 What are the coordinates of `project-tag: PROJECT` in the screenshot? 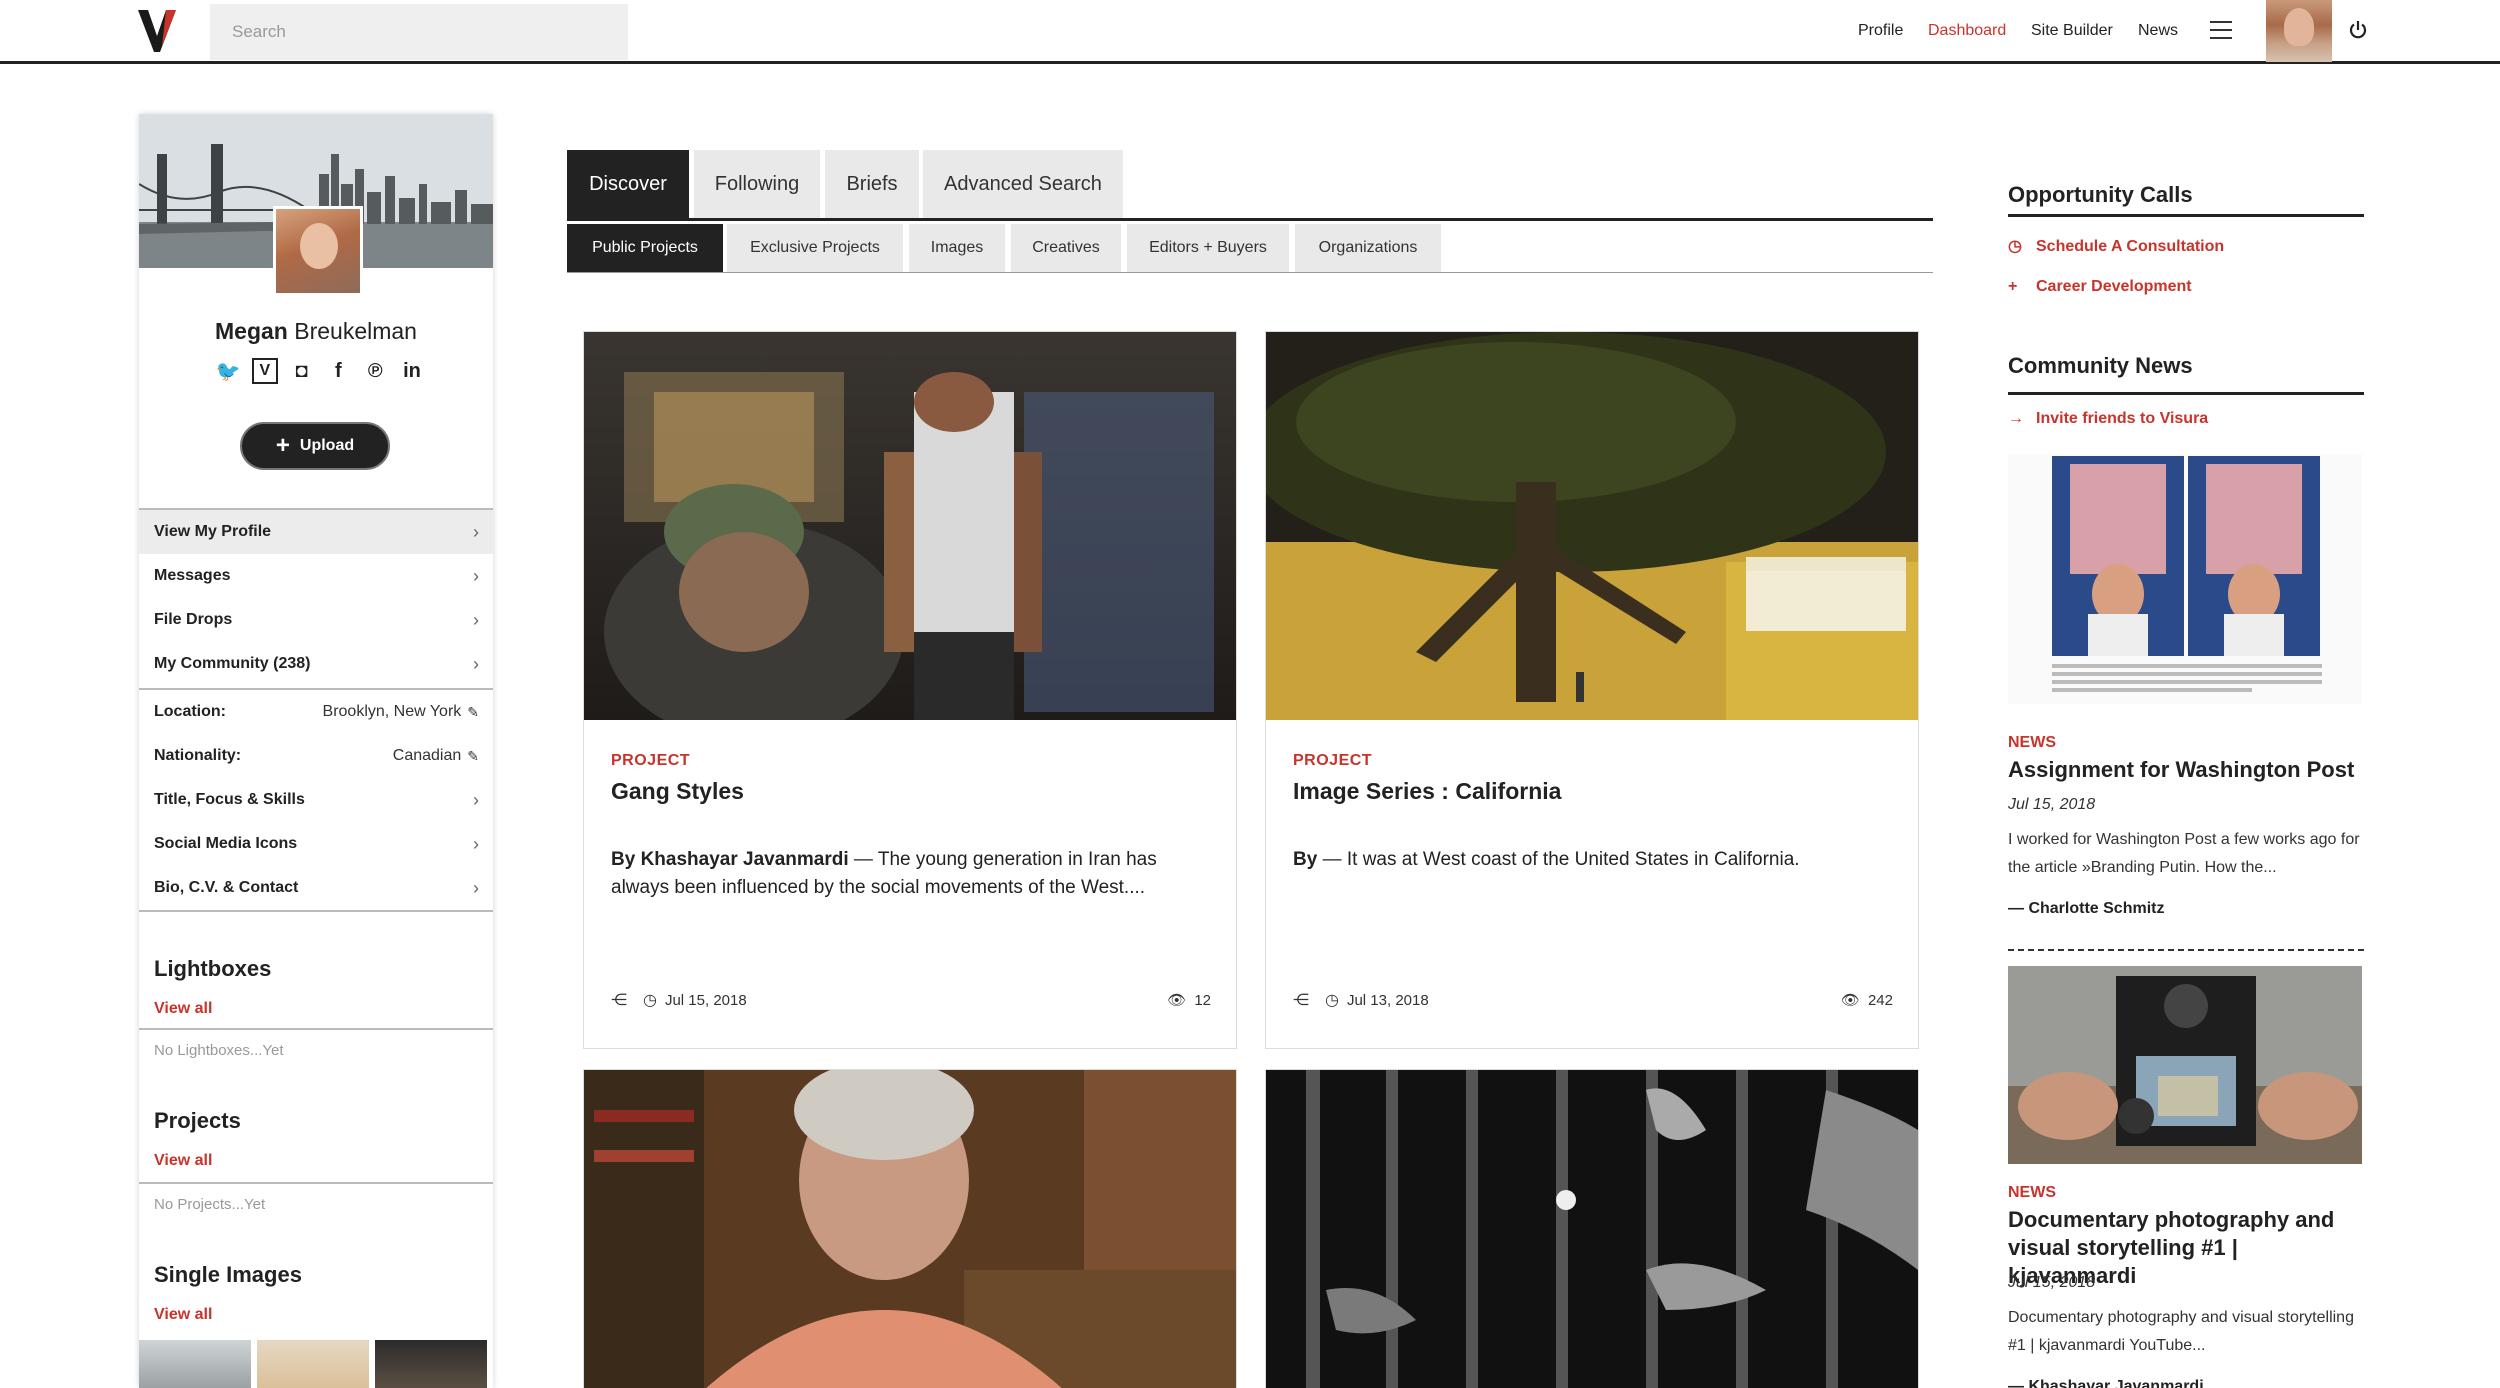 It's located at (651, 760).